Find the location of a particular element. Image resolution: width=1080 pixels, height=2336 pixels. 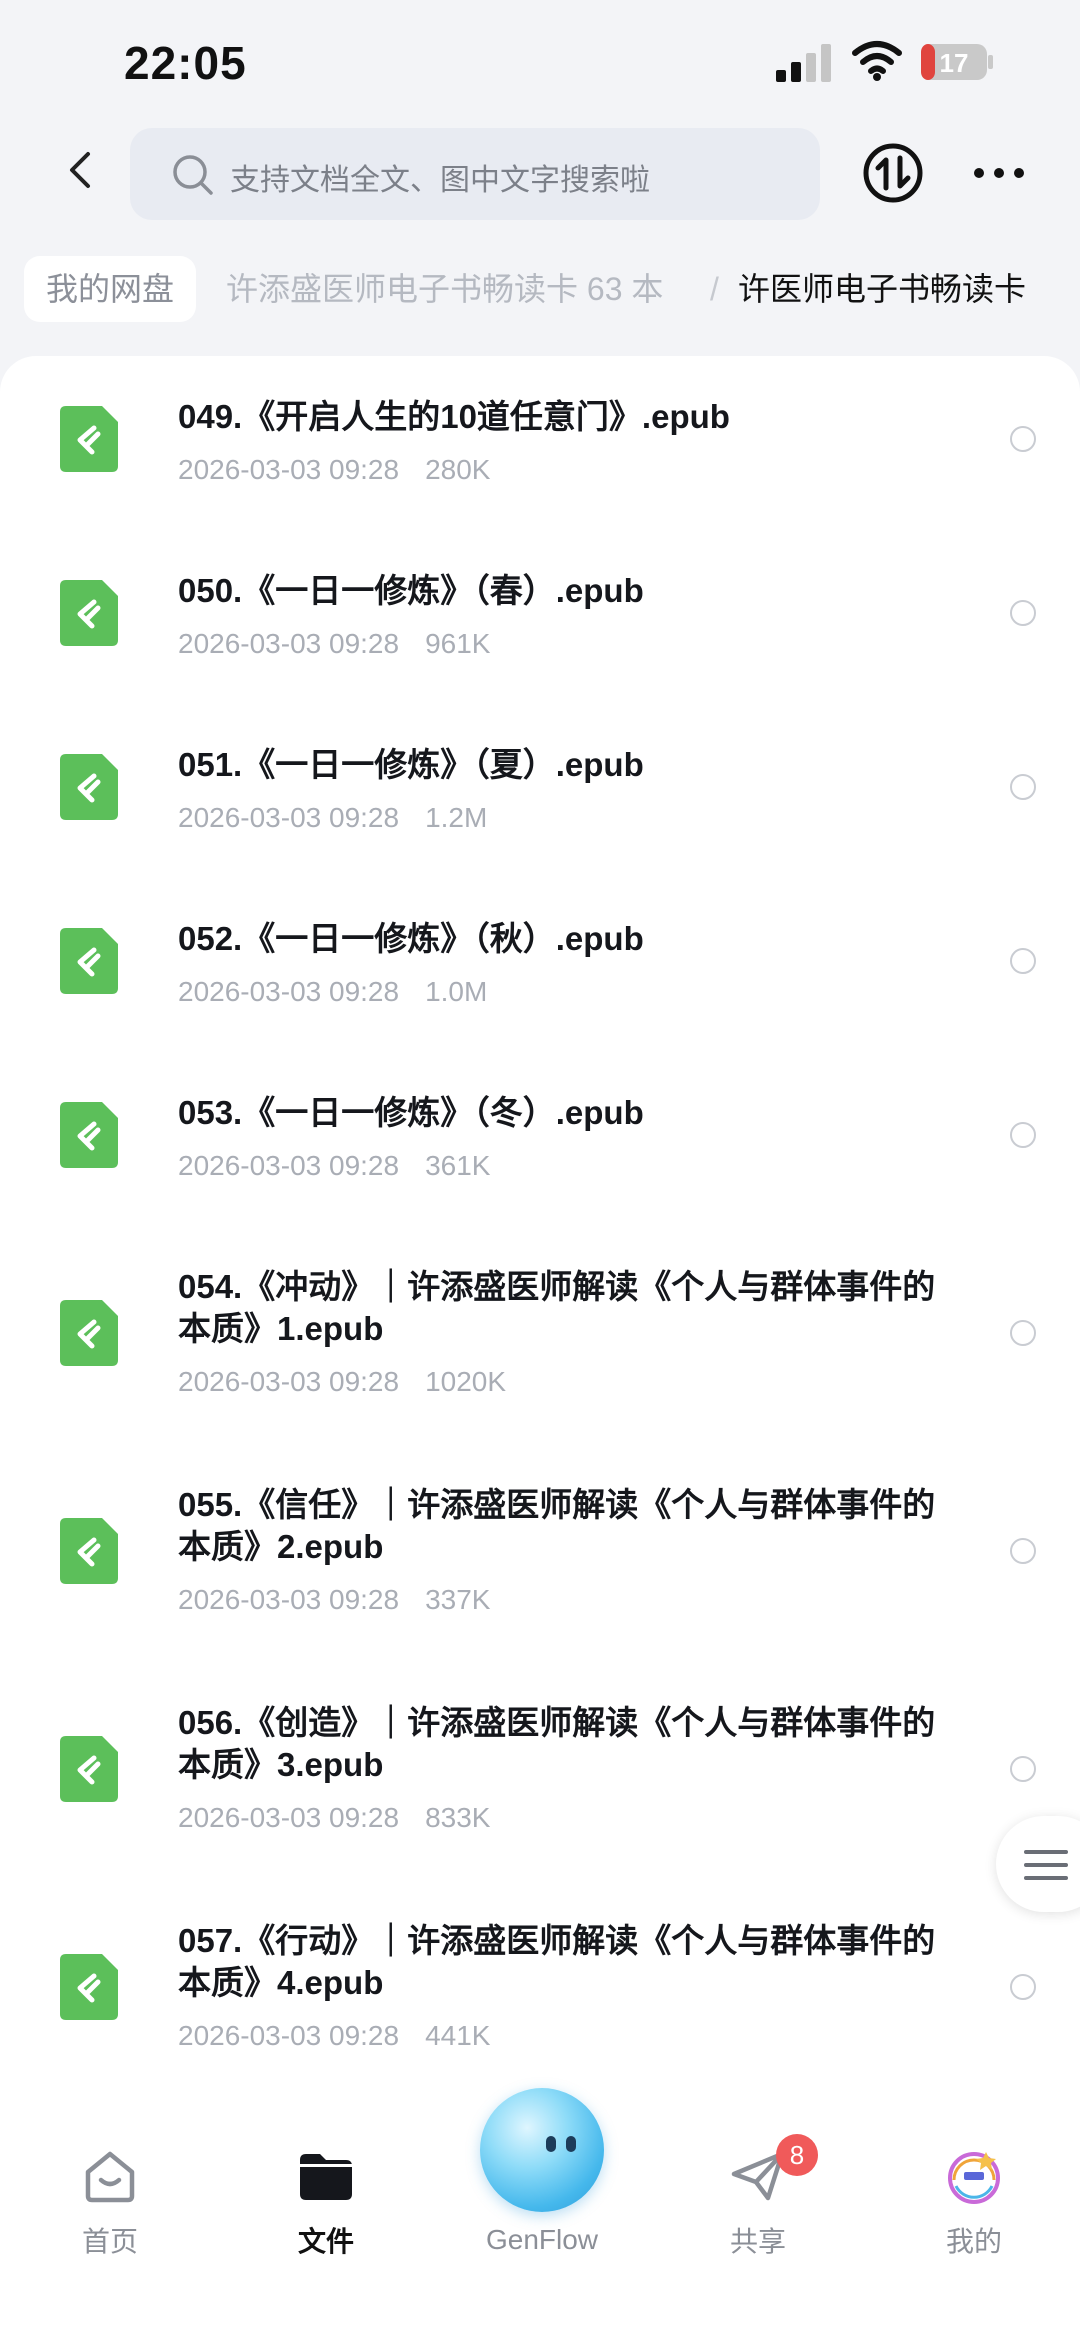

back-arrow-icon is located at coordinates (82, 170).